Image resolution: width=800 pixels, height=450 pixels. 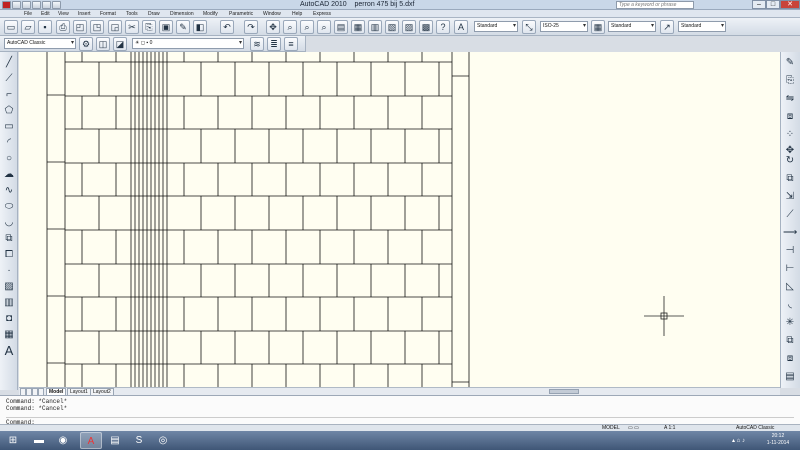 What do you see at coordinates (400, 421) in the screenshot?
I see `command-prompt: Command:` at bounding box center [400, 421].